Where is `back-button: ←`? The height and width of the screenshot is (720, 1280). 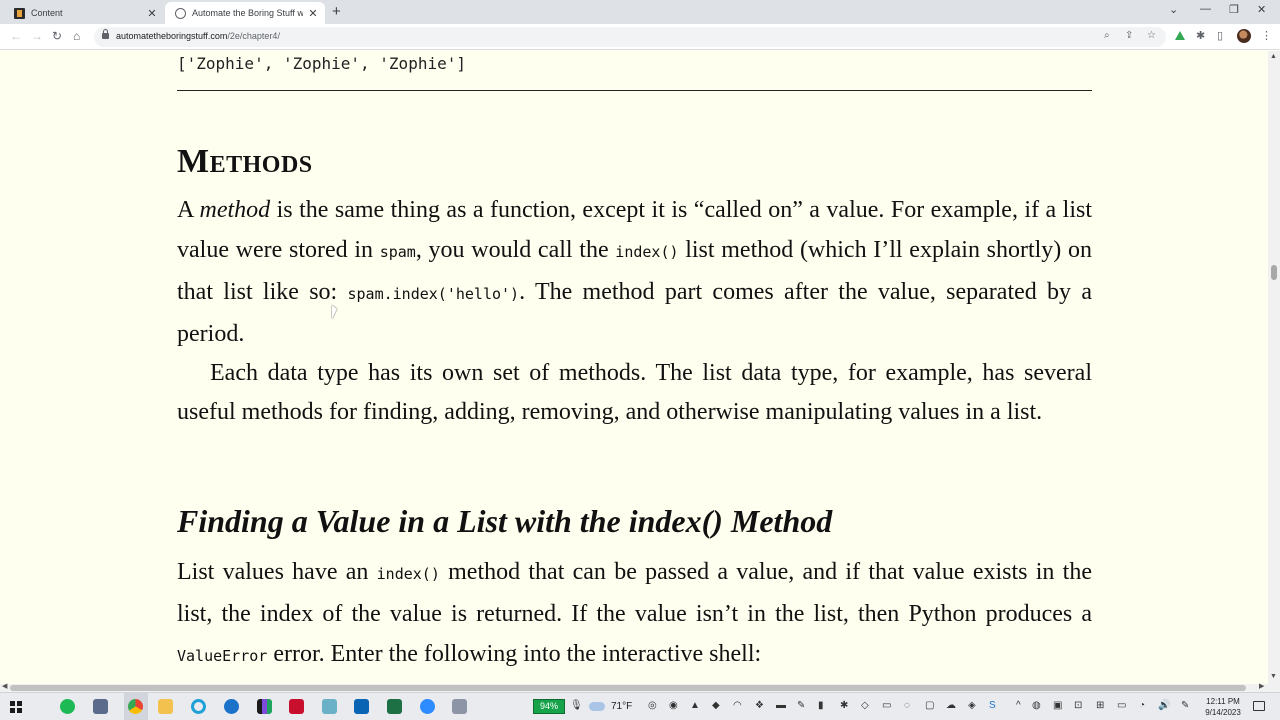
back-button: ← is located at coordinates (16, 36).